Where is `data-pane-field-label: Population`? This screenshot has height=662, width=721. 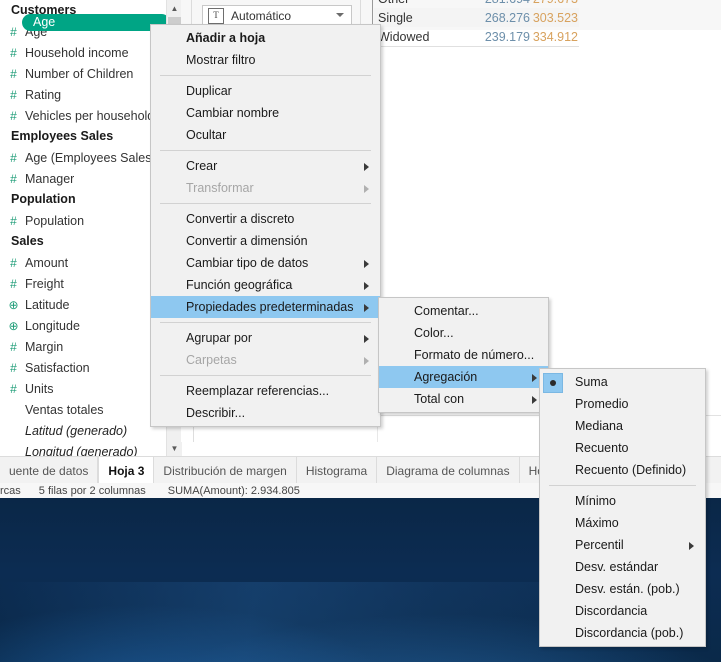
data-pane-field-label: Population is located at coordinates (55, 220).